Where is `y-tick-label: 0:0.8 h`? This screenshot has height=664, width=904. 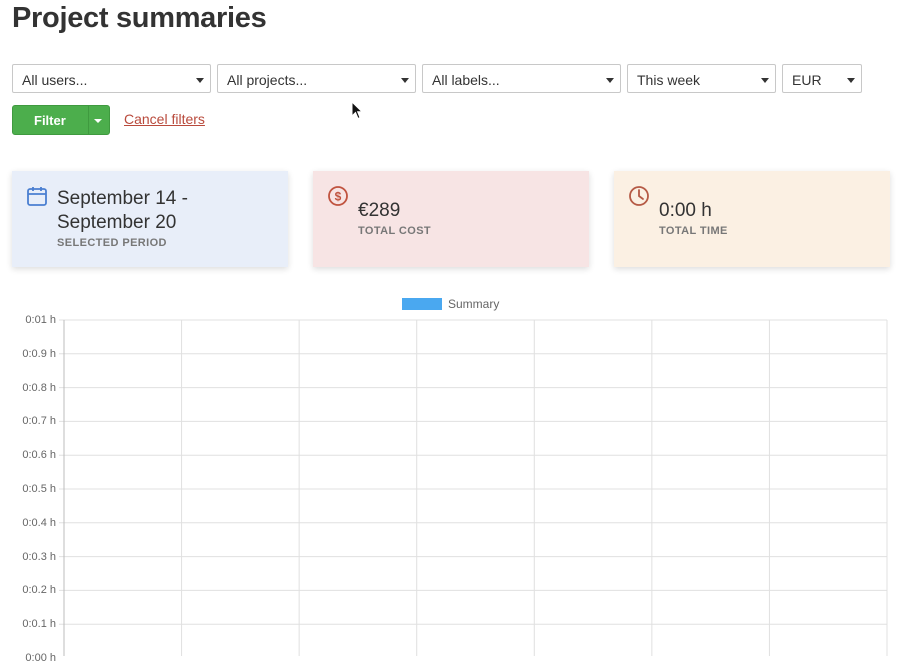
y-tick-label: 0:0.8 h is located at coordinates (39, 387).